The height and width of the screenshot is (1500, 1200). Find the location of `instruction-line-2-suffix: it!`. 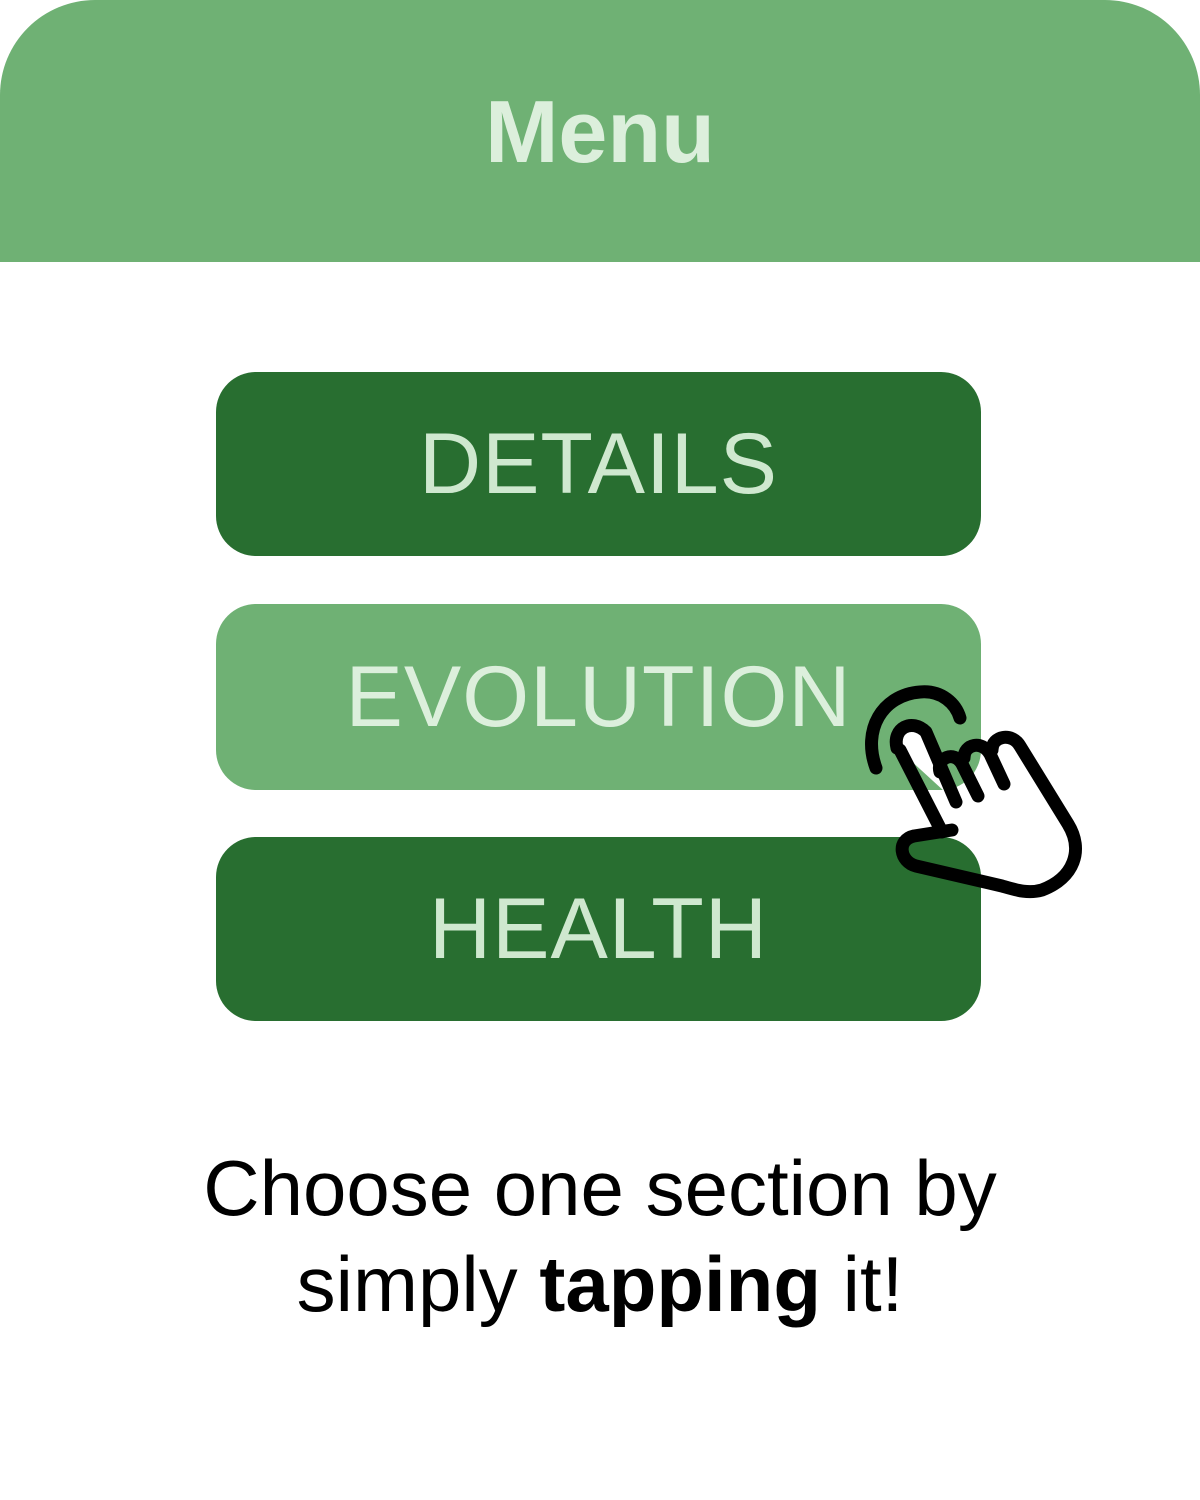

instruction-line-2-suffix: it! is located at coordinates (862, 1284).